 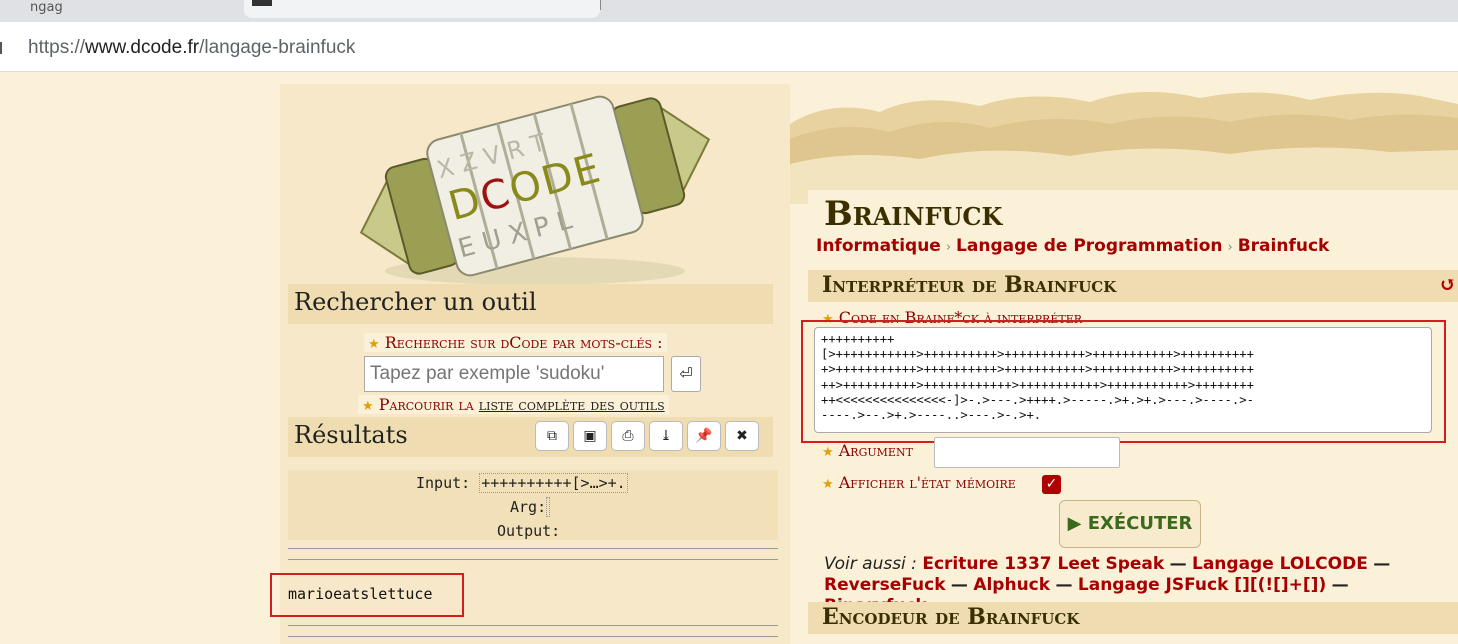 What do you see at coordinates (553, 483) in the screenshot?
I see `input-value: ++++++++++[>…>+.` at bounding box center [553, 483].